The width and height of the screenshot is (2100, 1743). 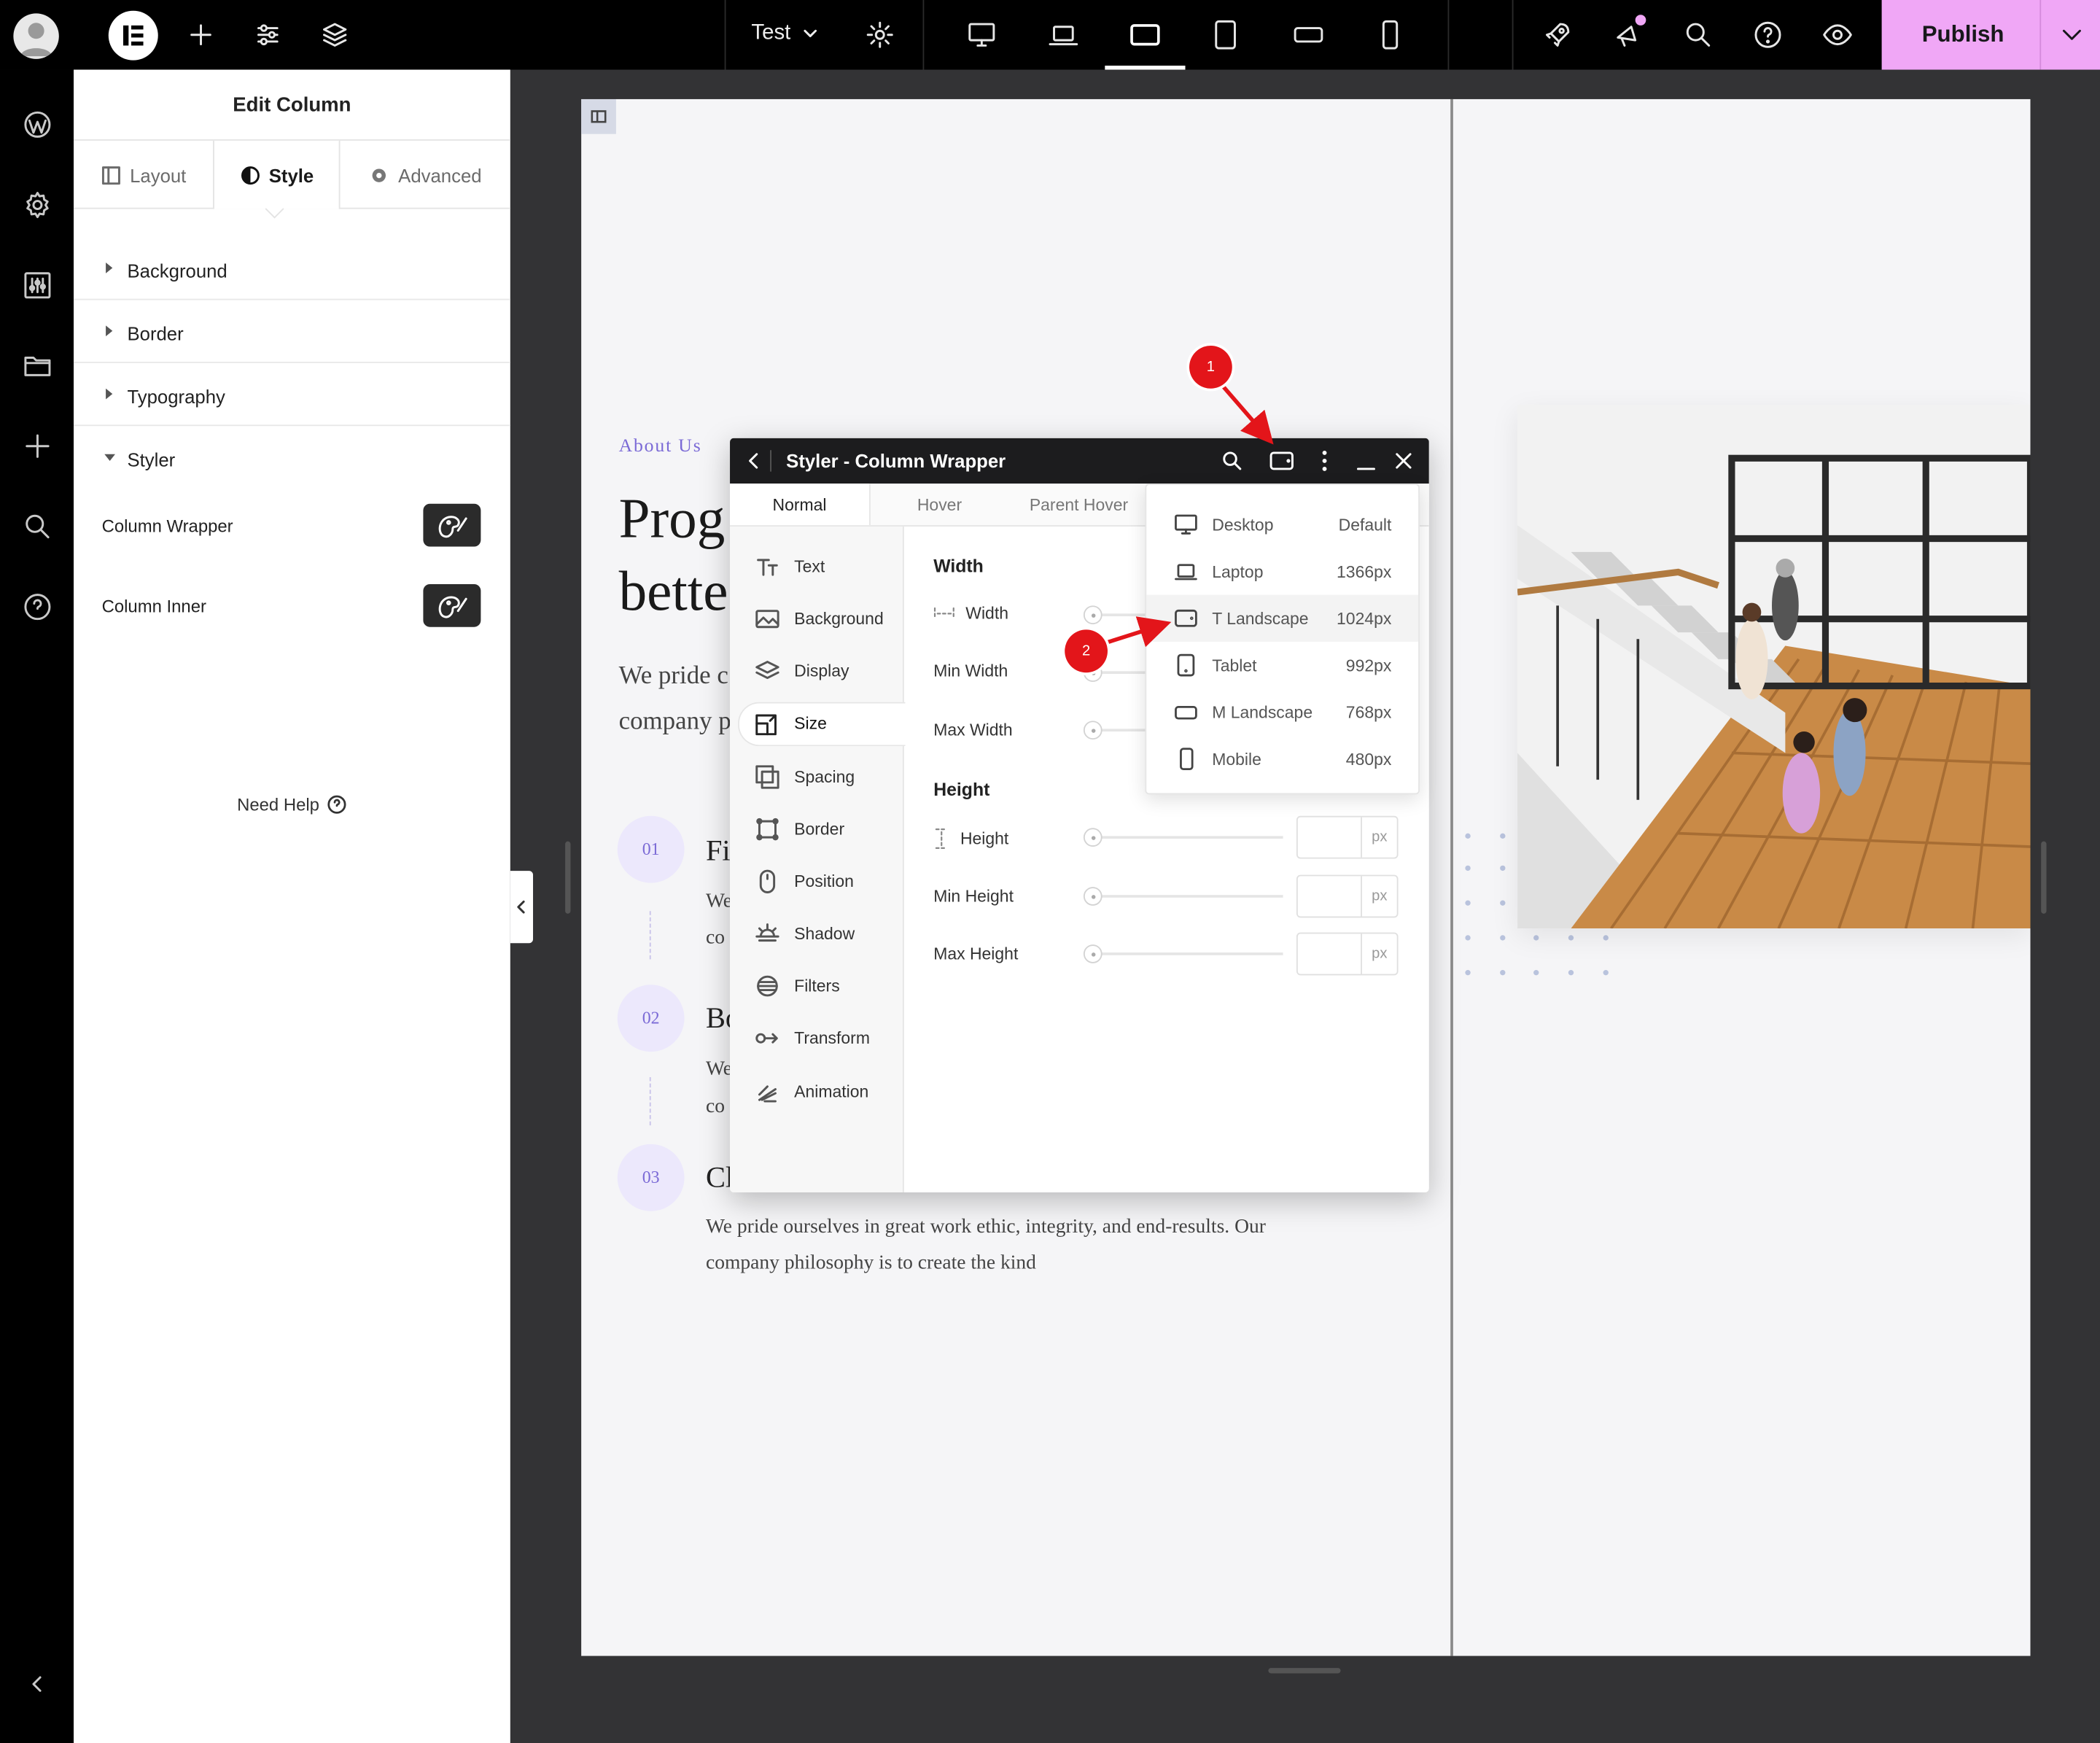 What do you see at coordinates (1183, 953) in the screenshot?
I see `max-height-slider` at bounding box center [1183, 953].